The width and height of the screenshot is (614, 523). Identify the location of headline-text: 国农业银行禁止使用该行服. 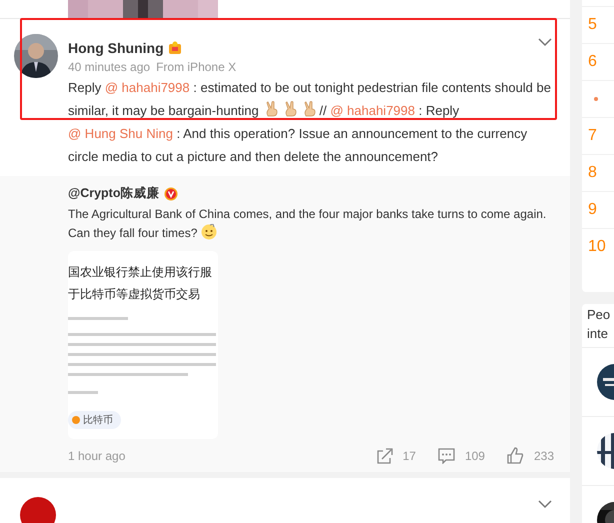
(140, 272).